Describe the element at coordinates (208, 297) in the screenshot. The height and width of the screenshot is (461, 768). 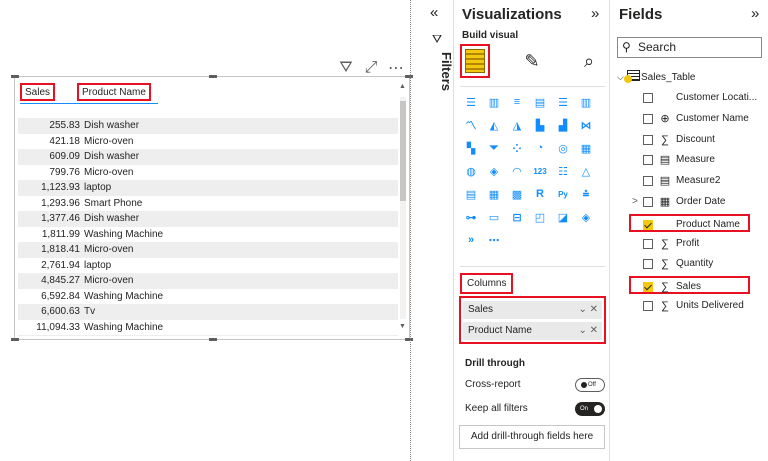
I see `table-row: 6,592.84 Washing Machine` at that location.